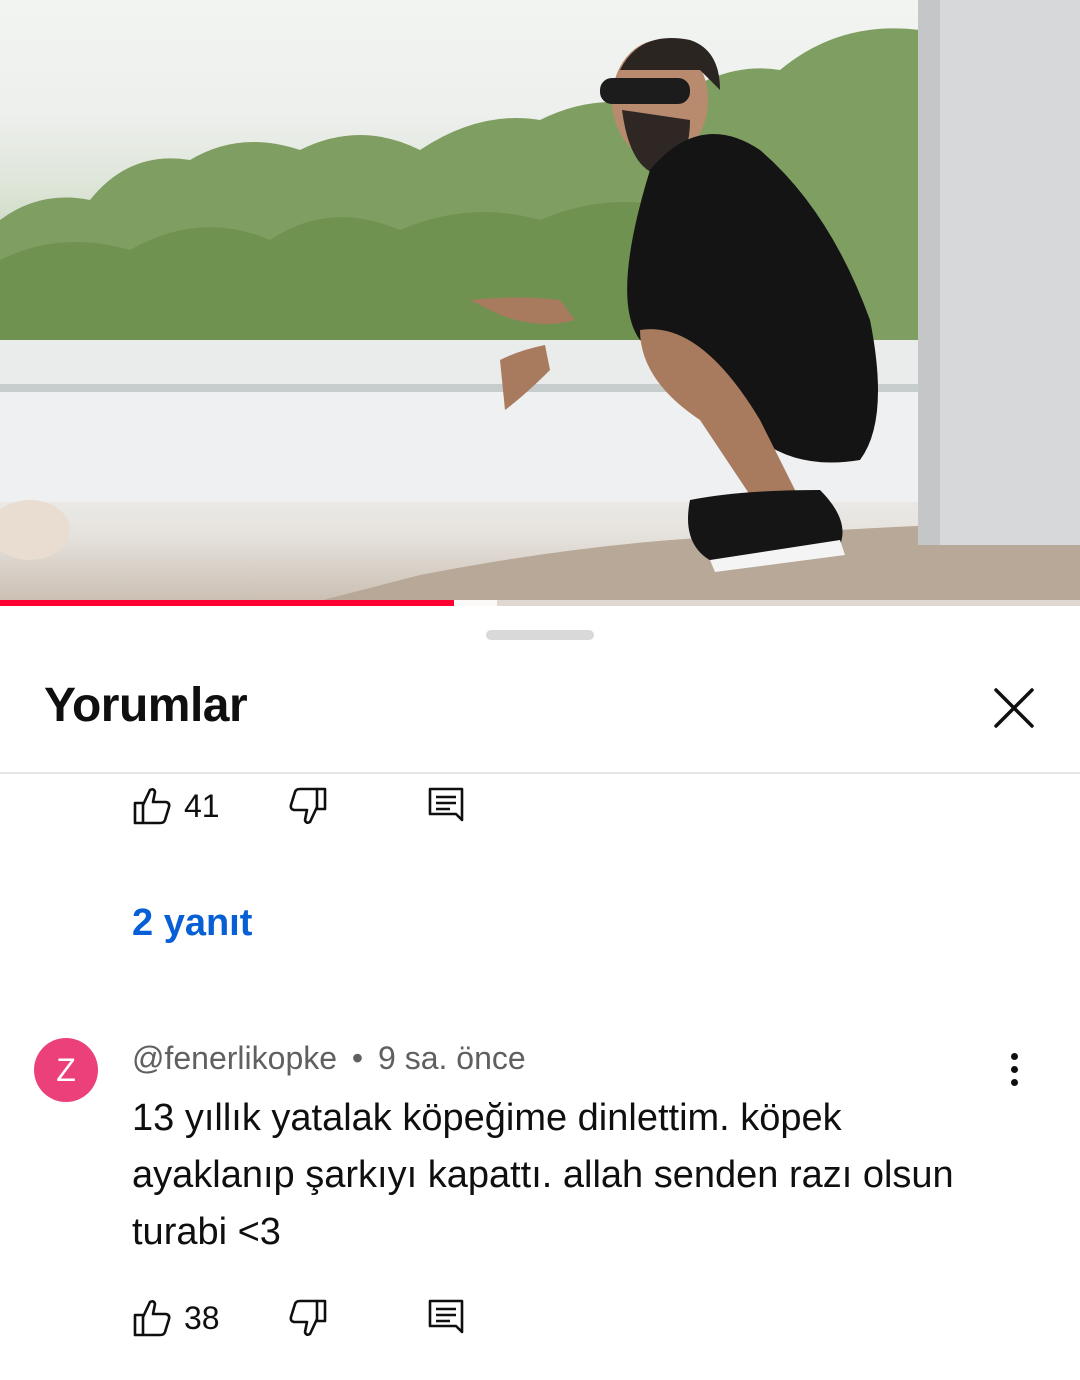 Image resolution: width=1080 pixels, height=1380 pixels. Describe the element at coordinates (202, 1317) in the screenshot. I see `like-count: 38` at that location.